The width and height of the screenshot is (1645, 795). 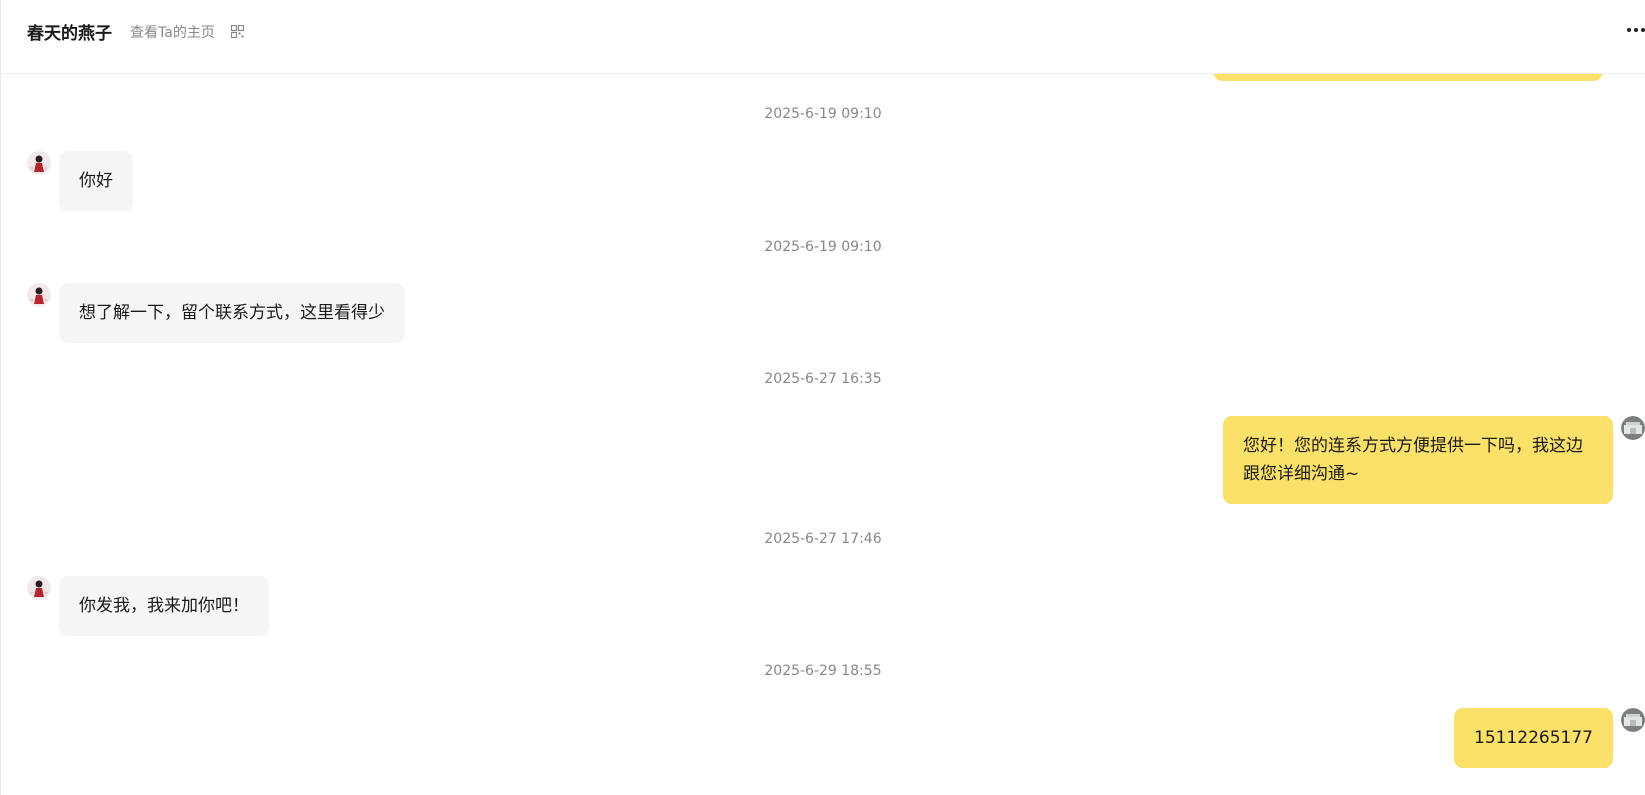 What do you see at coordinates (823, 671) in the screenshot?
I see `message-timestamp: 2025-6-29 18:55` at bounding box center [823, 671].